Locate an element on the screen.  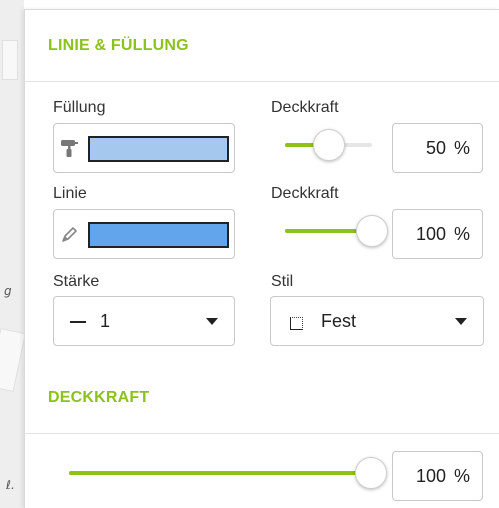
line-style-value: Fest is located at coordinates (339, 321).